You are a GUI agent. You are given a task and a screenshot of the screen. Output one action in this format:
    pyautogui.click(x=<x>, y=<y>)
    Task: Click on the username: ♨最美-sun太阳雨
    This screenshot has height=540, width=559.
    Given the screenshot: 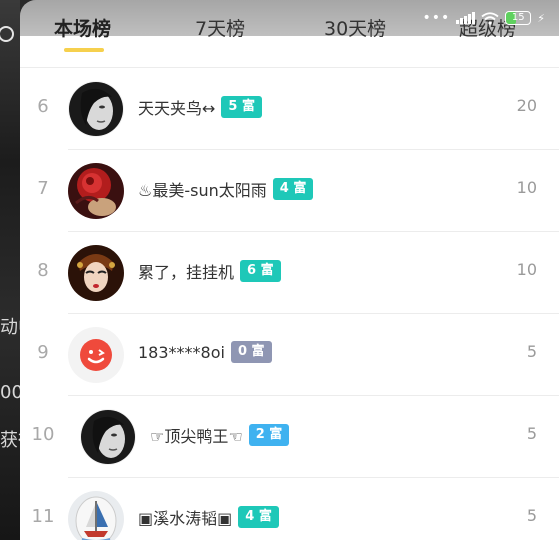 What is the action you would take?
    pyautogui.click(x=202, y=190)
    